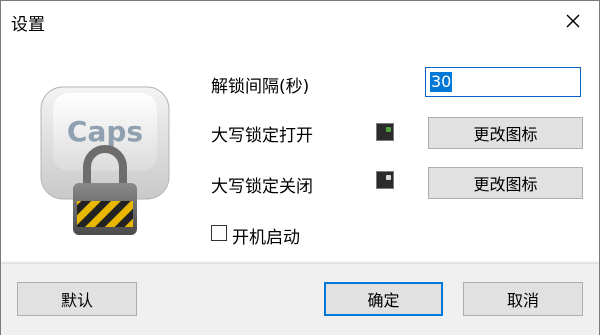 The width and height of the screenshot is (600, 335). I want to click on ok-button: 确定, so click(383, 299).